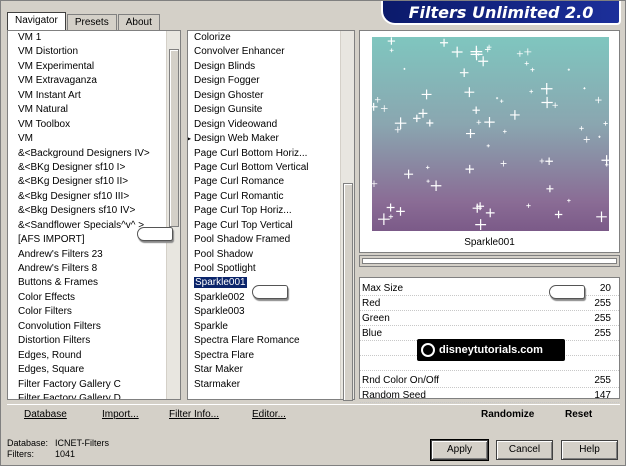 The width and height of the screenshot is (626, 466). Describe the element at coordinates (87, 182) in the screenshot. I see `category-list-item: &<BKg Designer sf10 II>` at that location.